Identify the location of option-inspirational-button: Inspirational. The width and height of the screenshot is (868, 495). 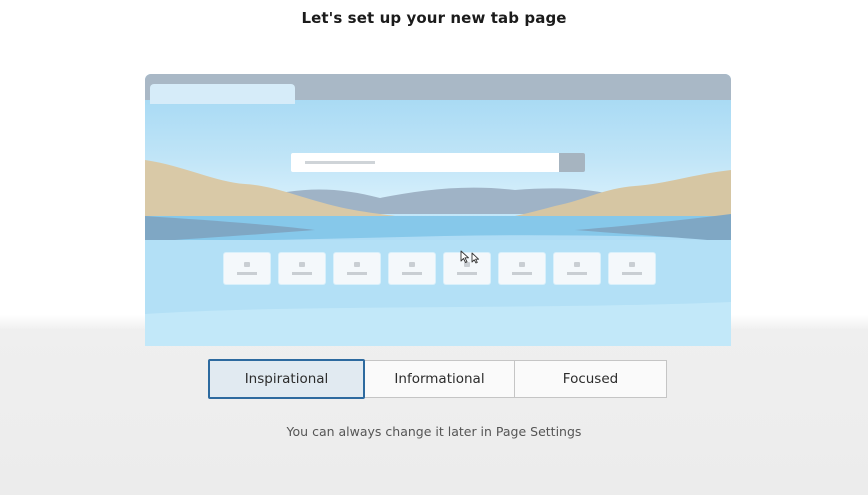
(286, 379).